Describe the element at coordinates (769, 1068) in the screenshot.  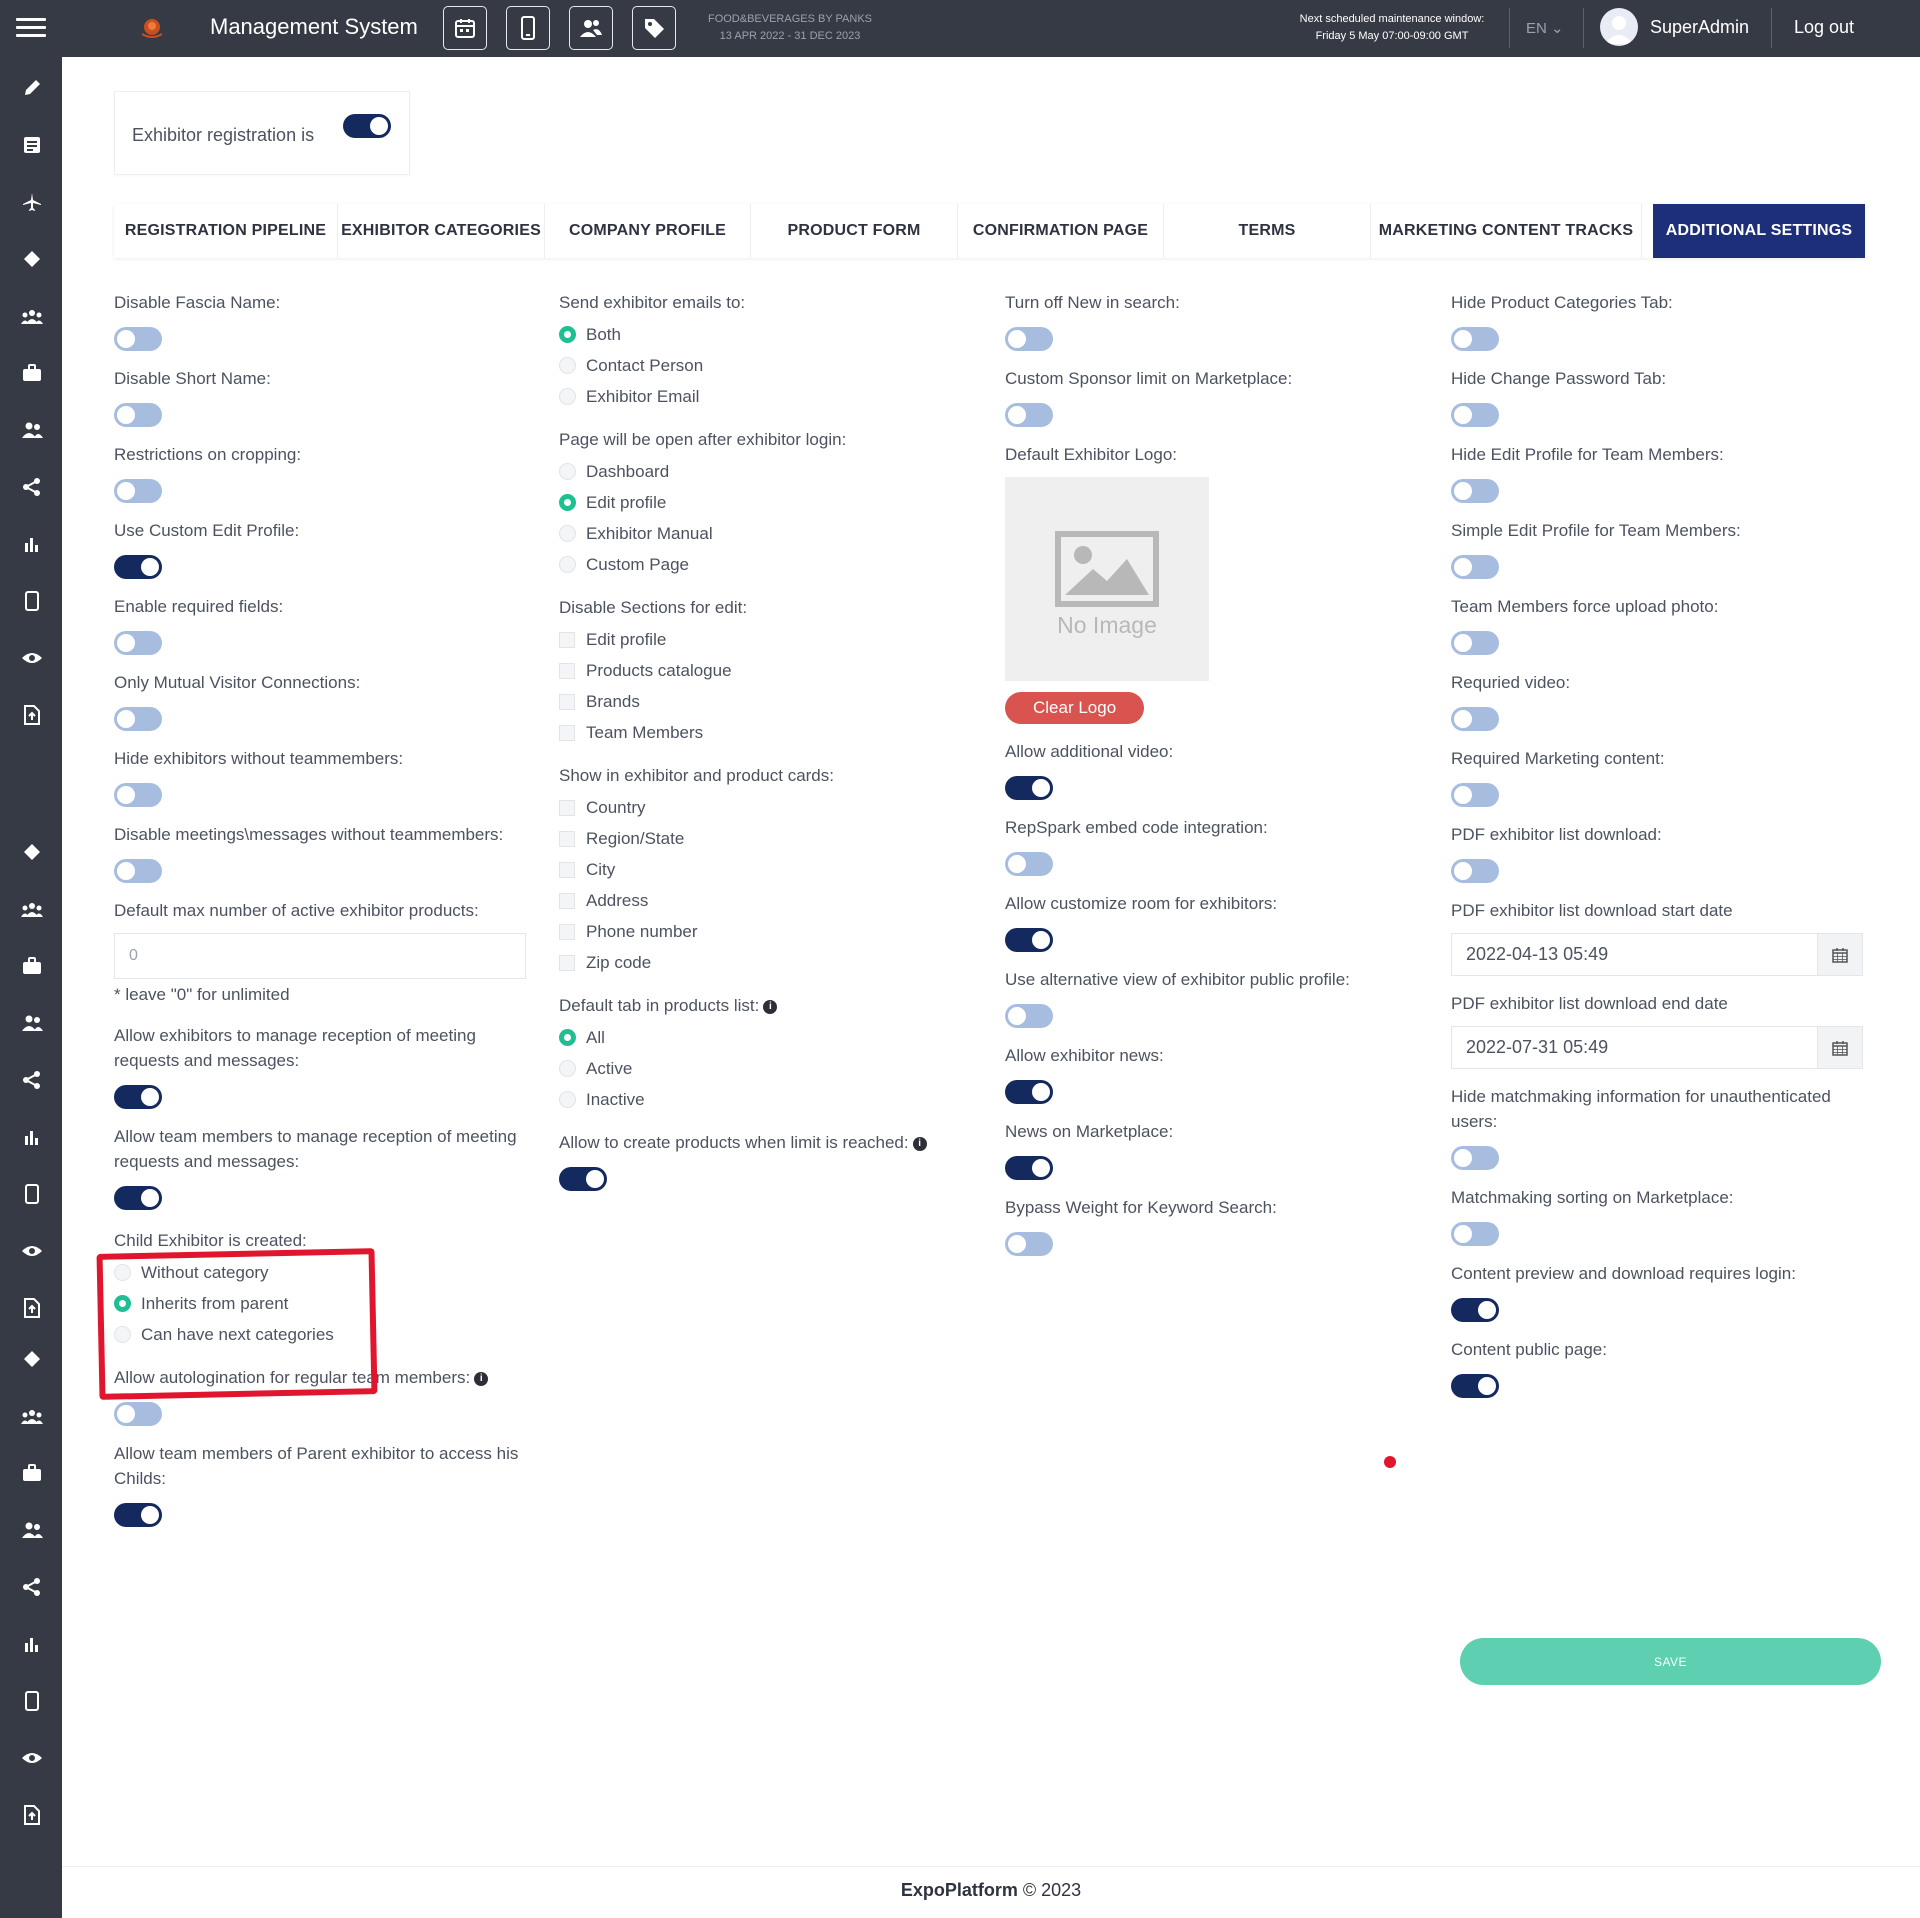
I see `tab-option-active: Active` at that location.